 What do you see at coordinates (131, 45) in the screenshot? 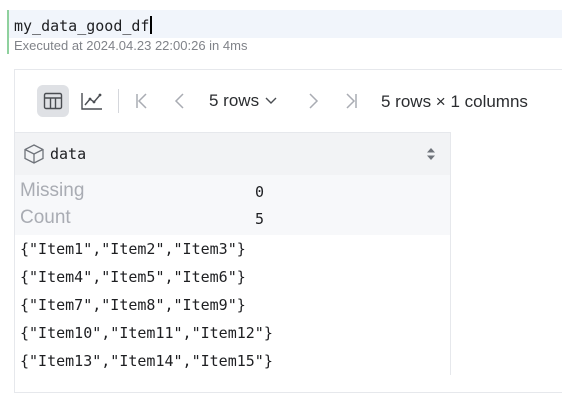
I see `execution-info: Executed at 2024.04.23 22:00:26 in 4ms` at bounding box center [131, 45].